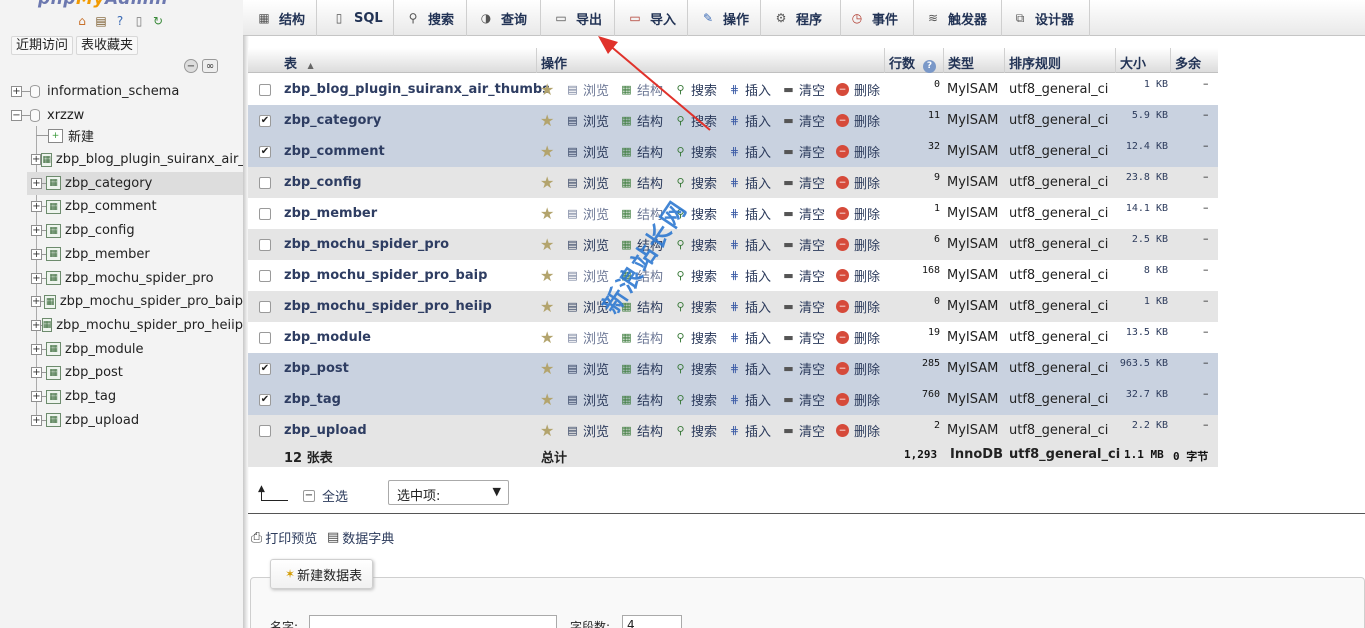 Image resolution: width=1365 pixels, height=628 pixels. I want to click on table-name-input, so click(433, 621).